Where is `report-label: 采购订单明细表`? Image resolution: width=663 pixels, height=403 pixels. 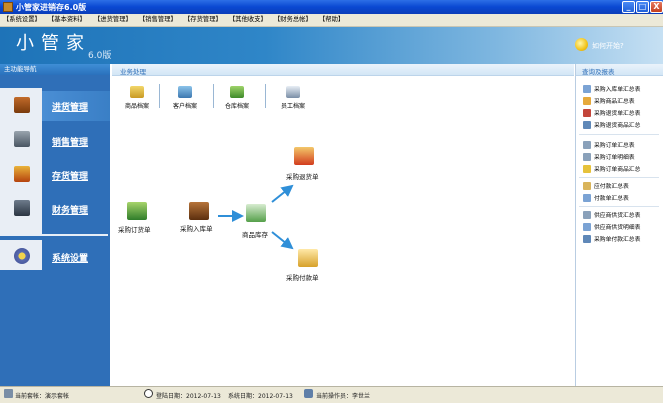 report-label: 采购订单明细表 is located at coordinates (614, 158).